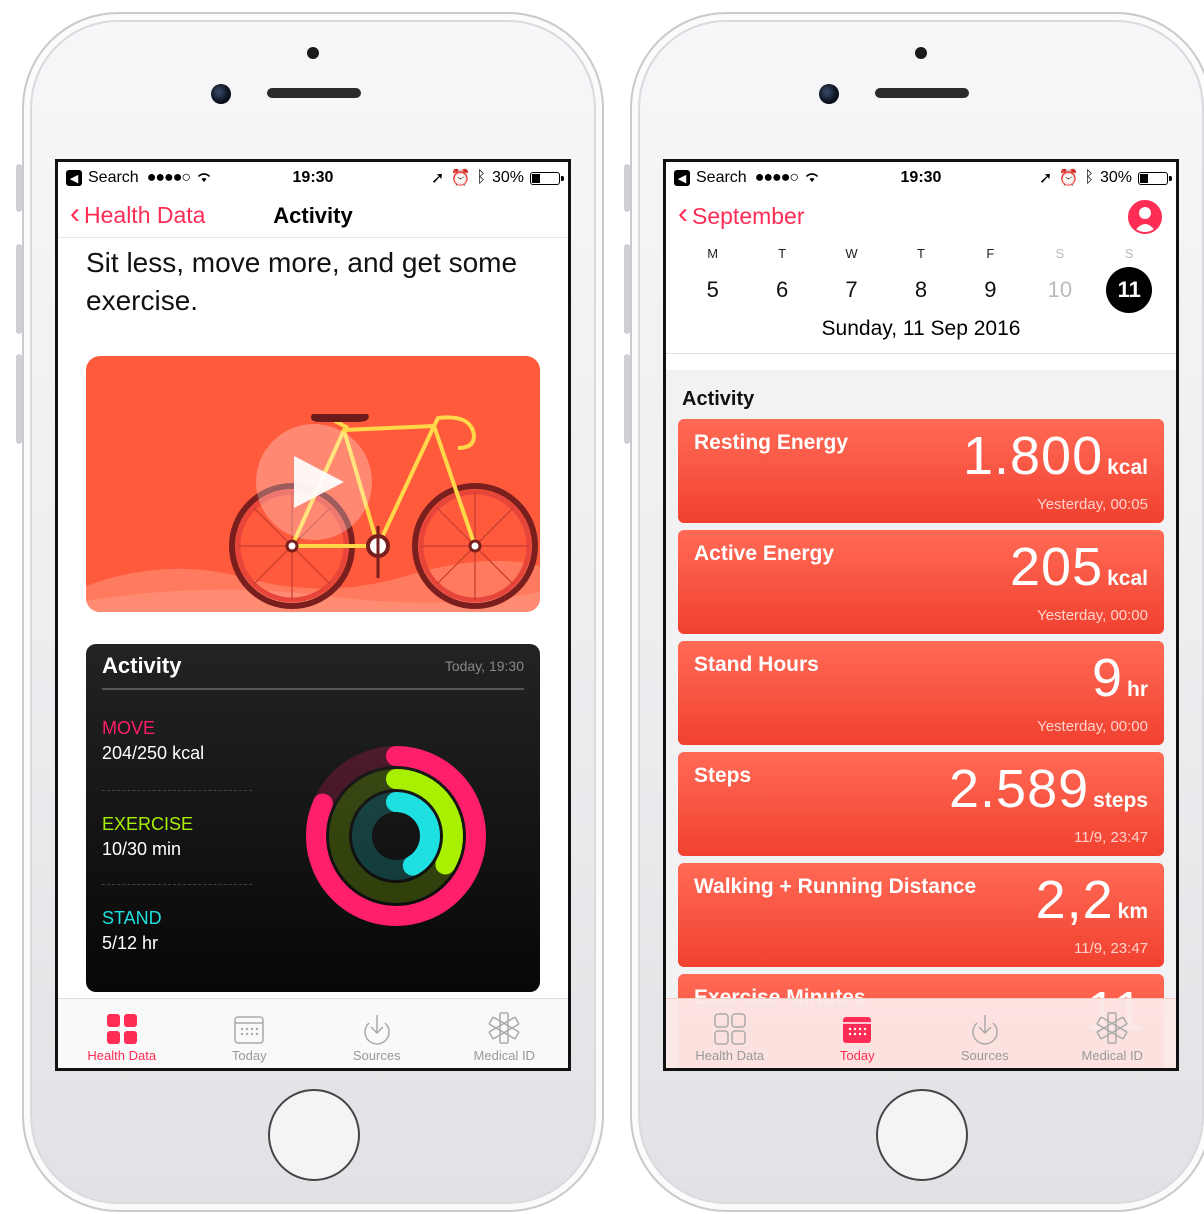  What do you see at coordinates (857, 1030) in the screenshot?
I see `calendar-icon` at bounding box center [857, 1030].